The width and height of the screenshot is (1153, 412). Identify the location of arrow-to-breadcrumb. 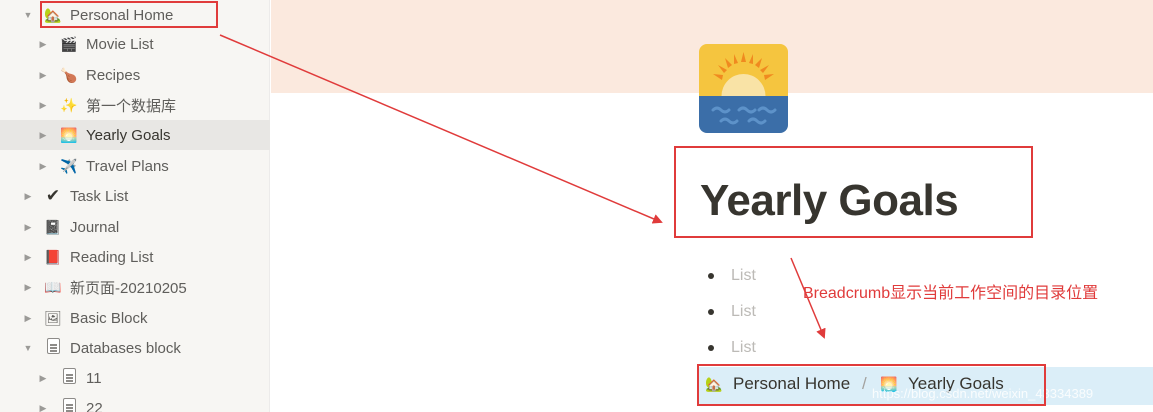
(808, 298).